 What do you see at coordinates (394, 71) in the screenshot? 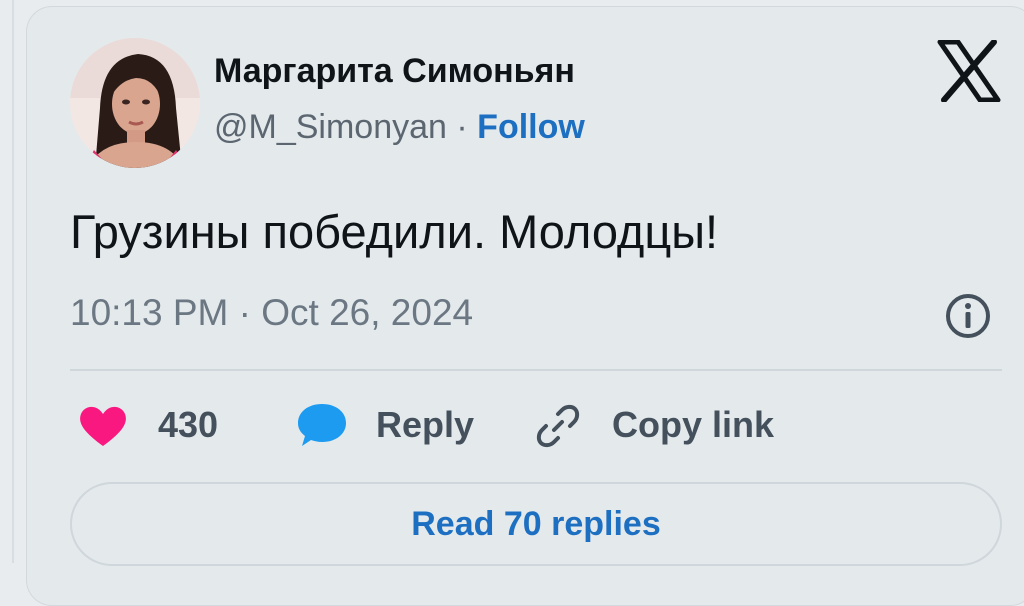
I see `author-name: Маргарита Симоньян` at bounding box center [394, 71].